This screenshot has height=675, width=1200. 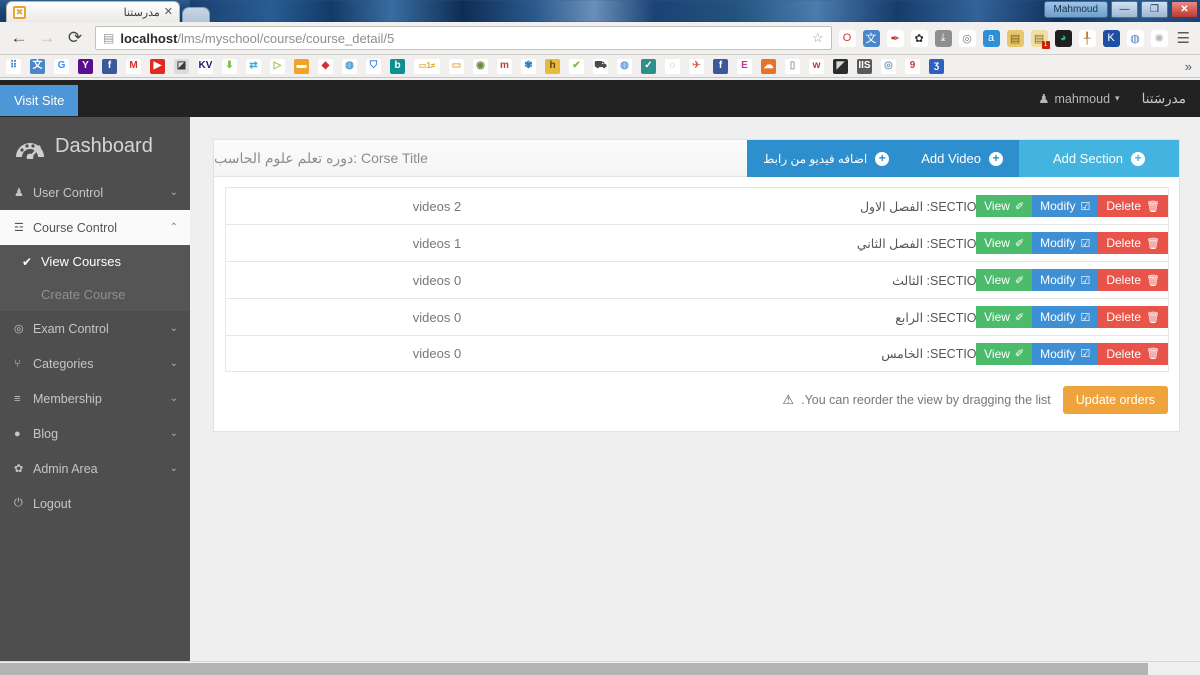 What do you see at coordinates (648, 66) in the screenshot?
I see `check-teal-bookmark: ✓` at bounding box center [648, 66].